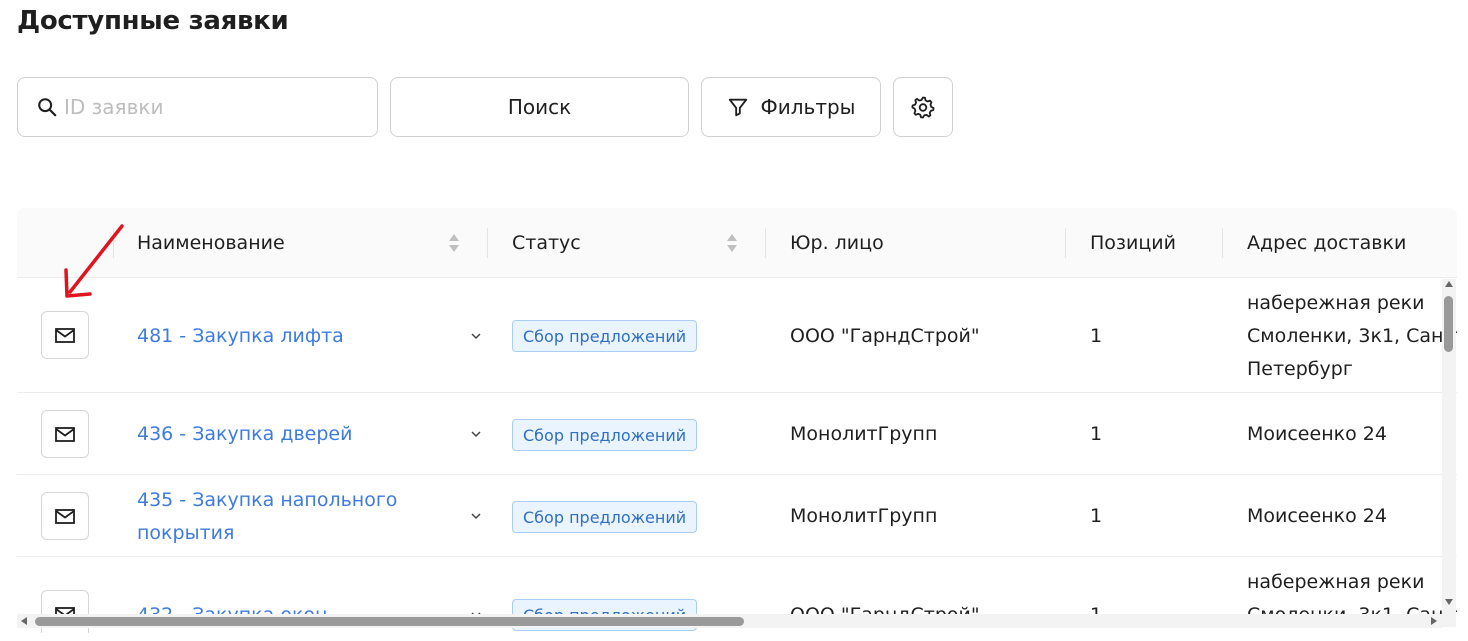 The image size is (1468, 641). Describe the element at coordinates (211, 243) in the screenshot. I see `column-header-name: Наименование` at that location.